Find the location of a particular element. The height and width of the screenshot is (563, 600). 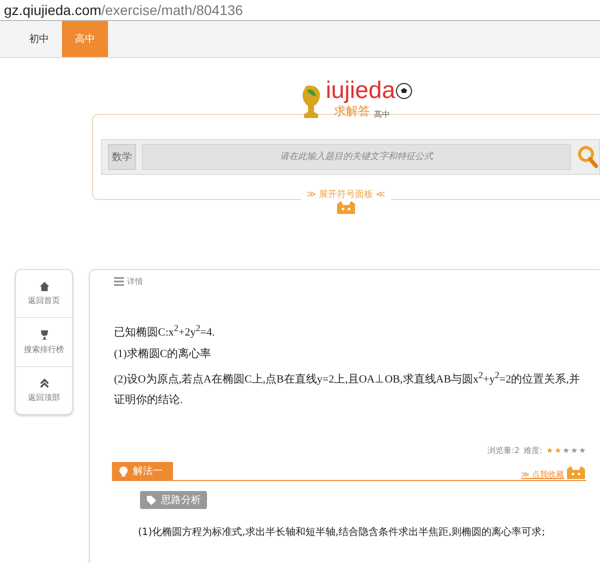

sidebar-item: 搜索排行榜 is located at coordinates (44, 342).